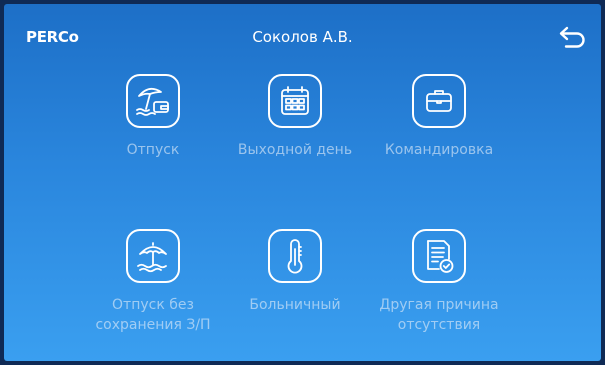  Describe the element at coordinates (295, 305) in the screenshot. I see `tile-label: Больничный` at that location.